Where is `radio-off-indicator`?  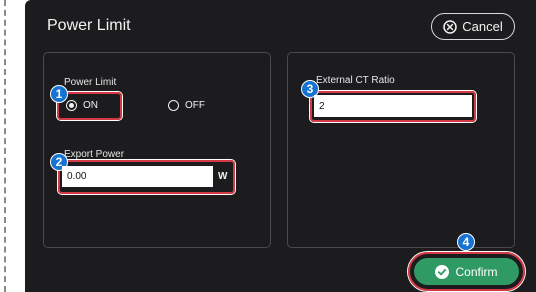
radio-off-indicator is located at coordinates (173, 105).